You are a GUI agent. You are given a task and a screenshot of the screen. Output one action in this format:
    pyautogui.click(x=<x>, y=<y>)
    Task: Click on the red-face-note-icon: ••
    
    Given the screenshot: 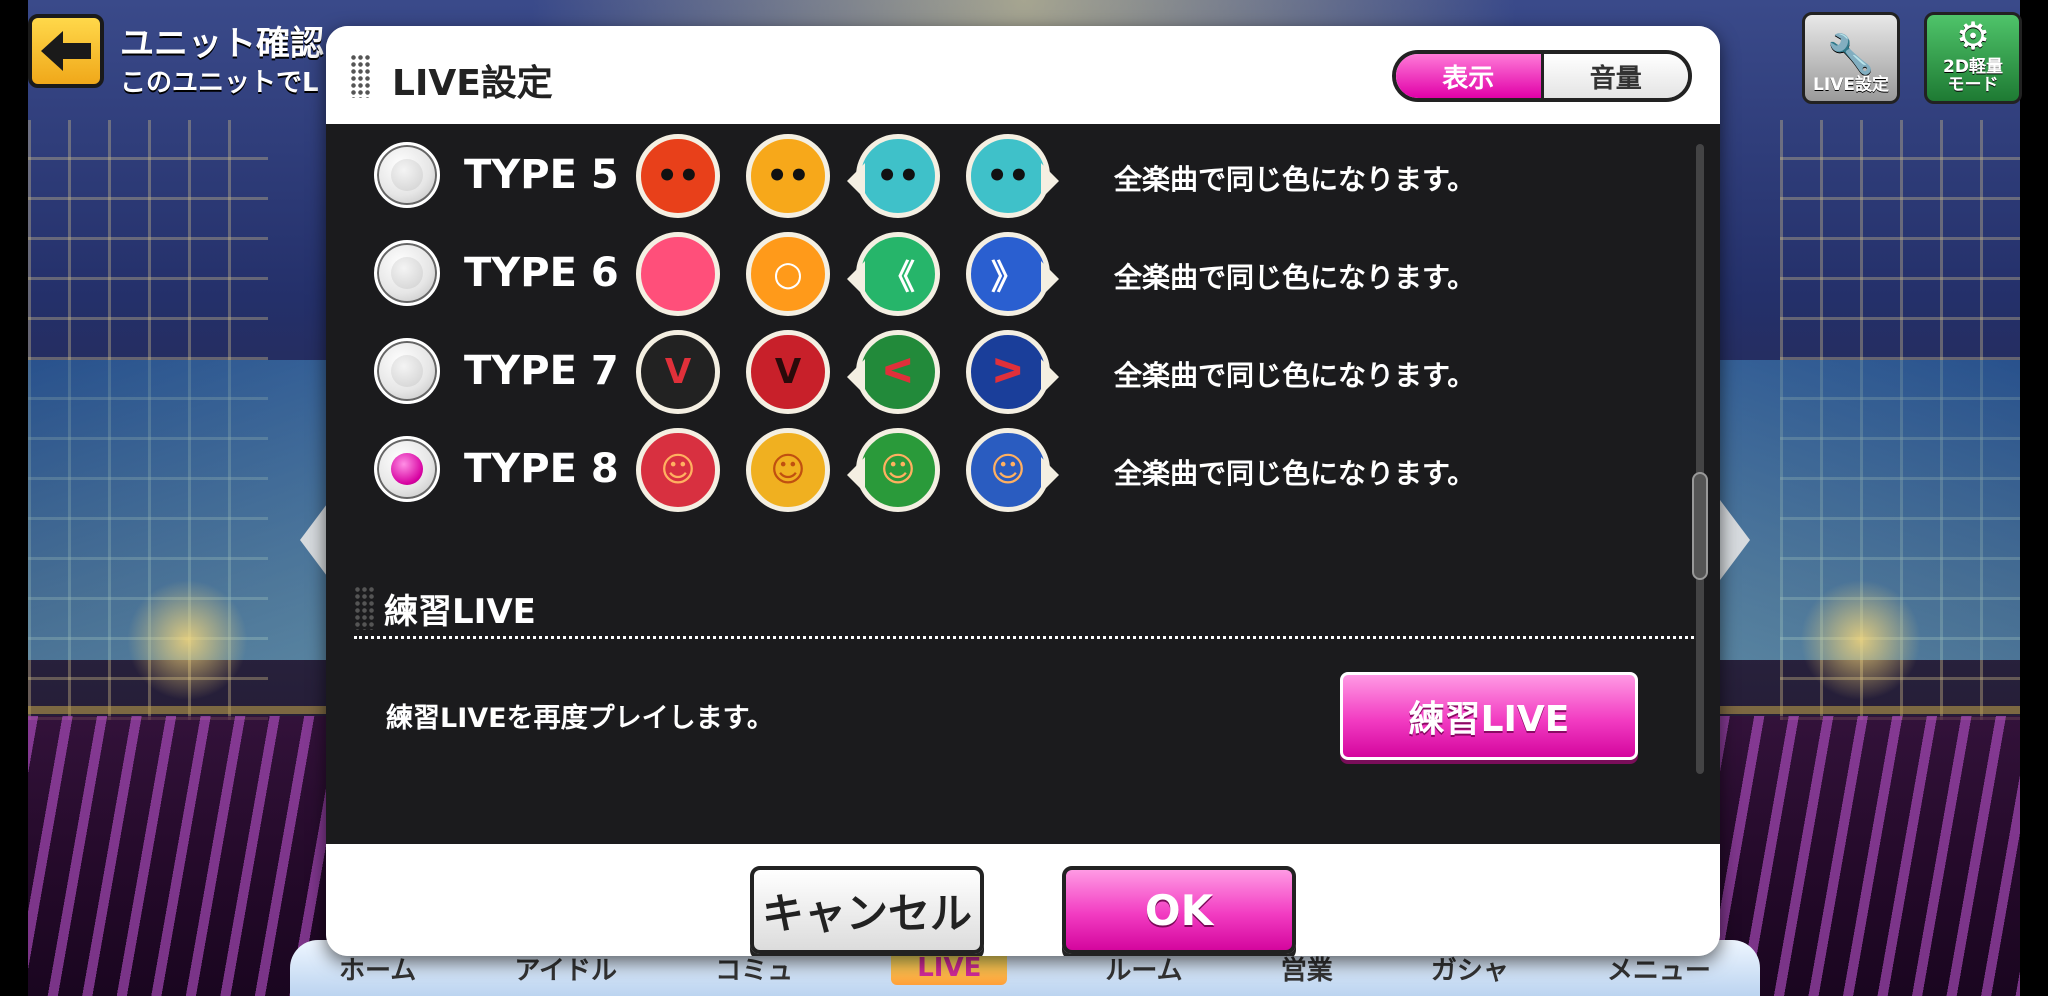 What is the action you would take?
    pyautogui.click(x=678, y=176)
    